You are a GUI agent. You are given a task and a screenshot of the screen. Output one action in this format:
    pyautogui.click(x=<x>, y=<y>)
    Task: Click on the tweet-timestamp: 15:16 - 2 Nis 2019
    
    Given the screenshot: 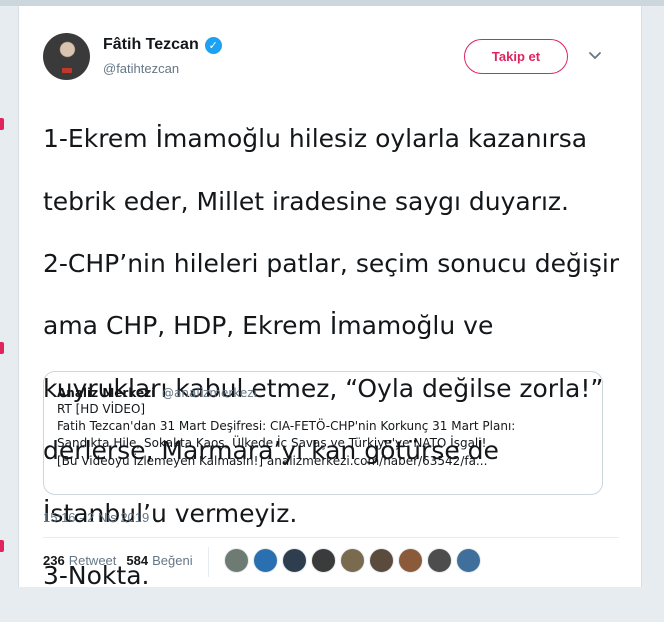 What is the action you would take?
    pyautogui.click(x=96, y=517)
    